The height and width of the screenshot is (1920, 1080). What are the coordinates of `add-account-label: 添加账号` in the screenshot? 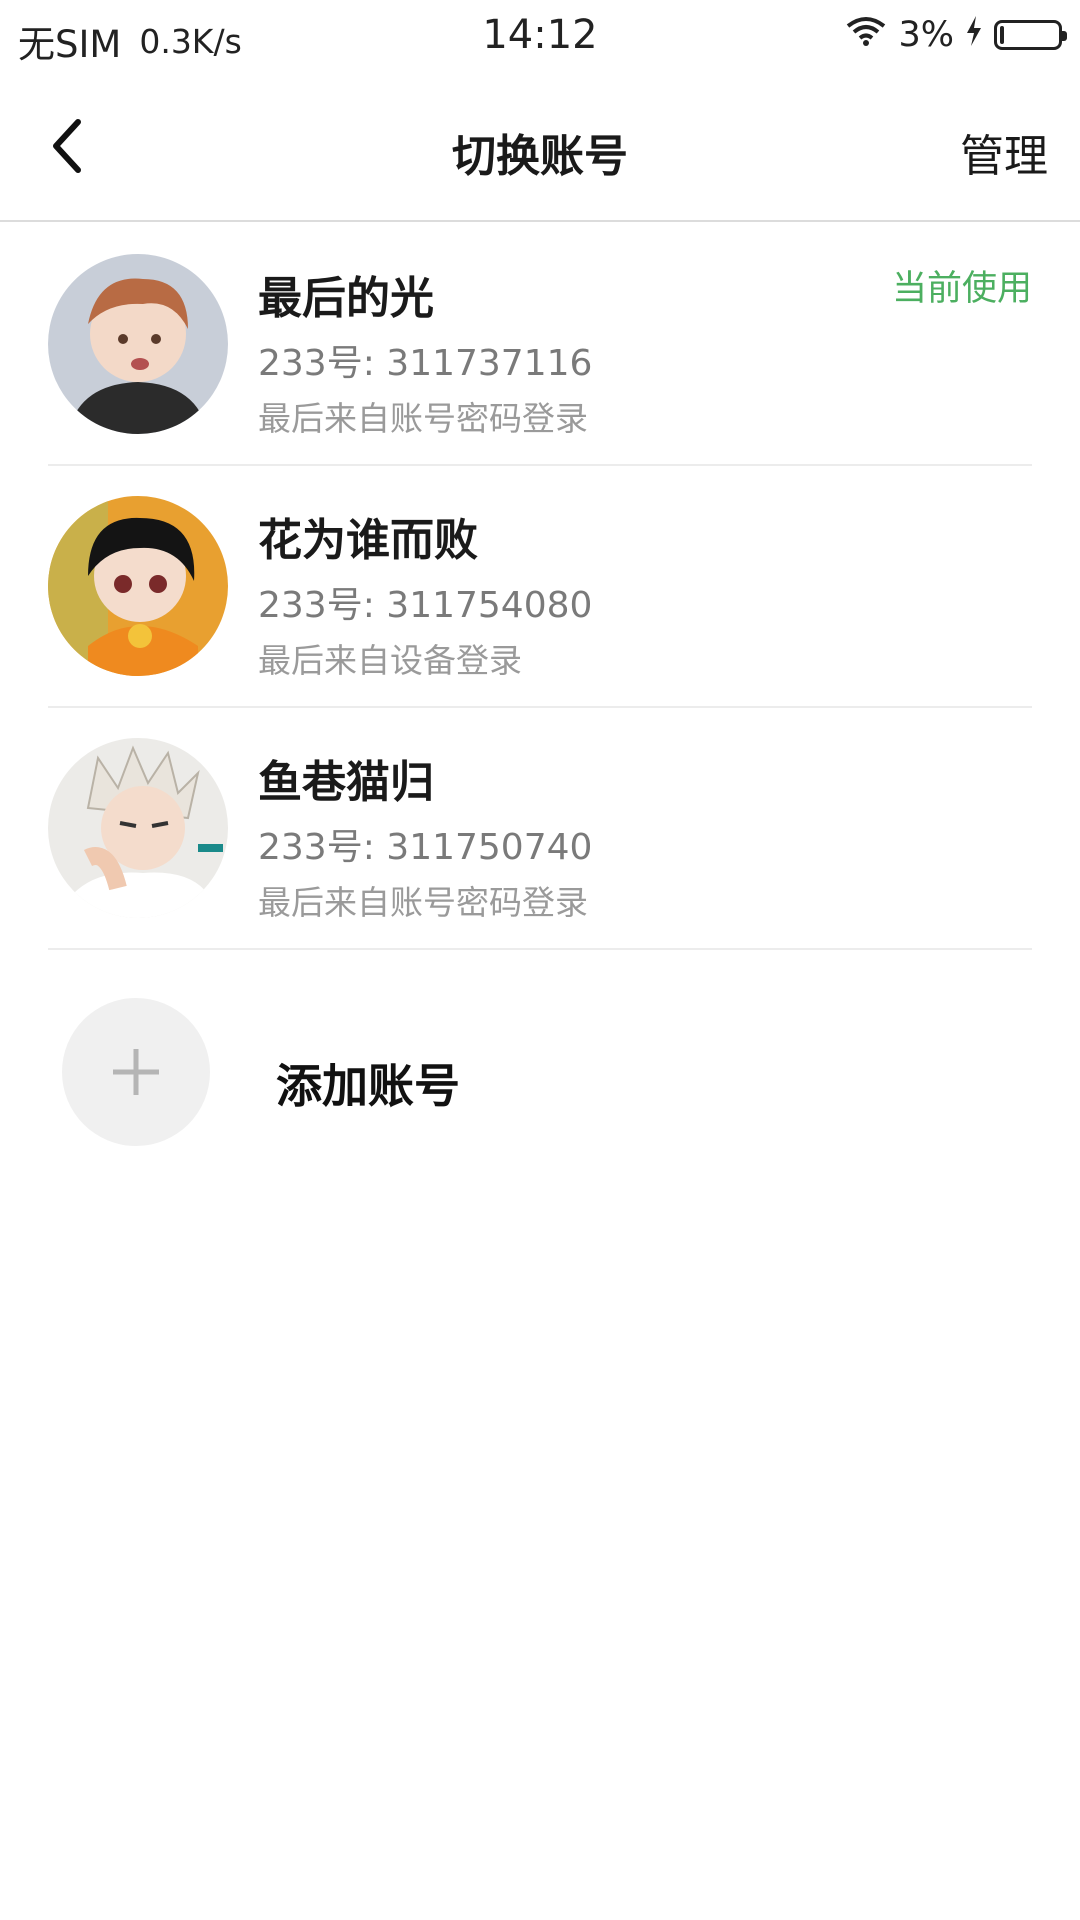 It's located at (368, 1086).